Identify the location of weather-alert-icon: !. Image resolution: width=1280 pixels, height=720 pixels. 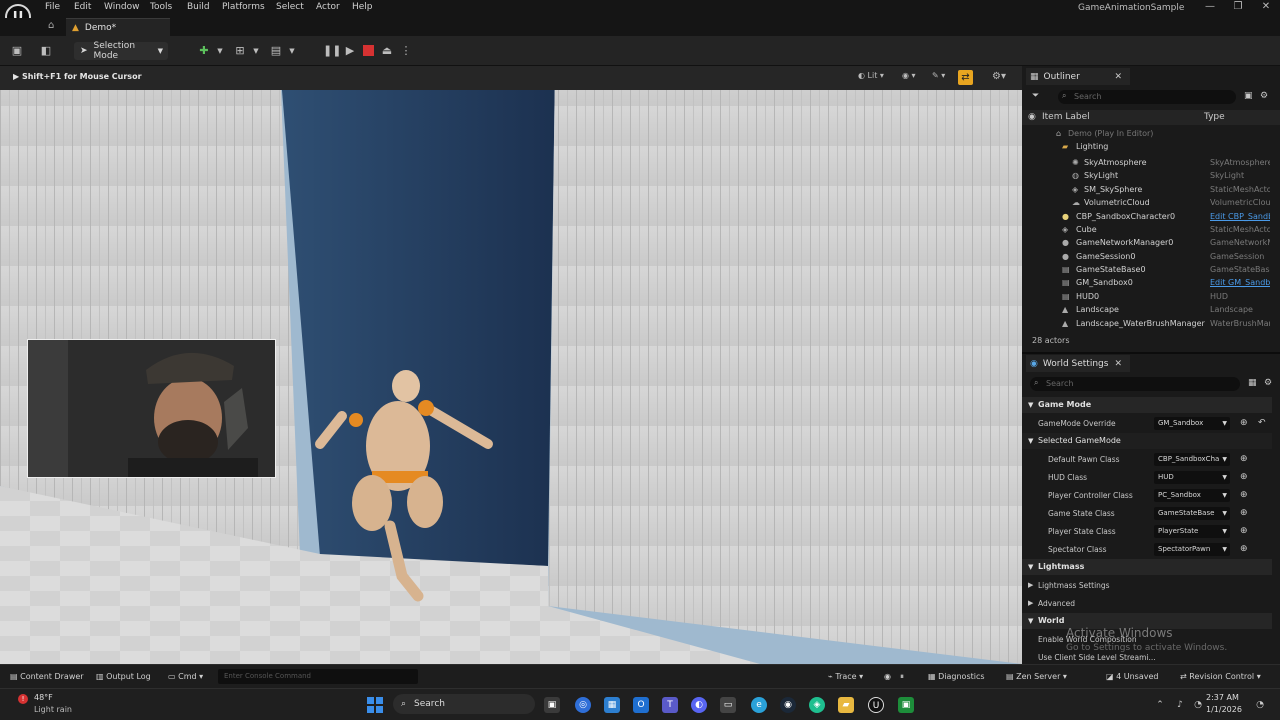
(23, 699).